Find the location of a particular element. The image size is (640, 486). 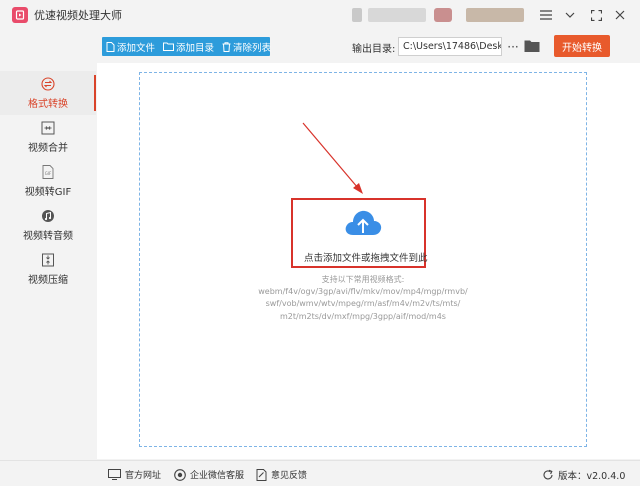

output-directory-field: C:\Users\17486\Deskto is located at coordinates (450, 46).